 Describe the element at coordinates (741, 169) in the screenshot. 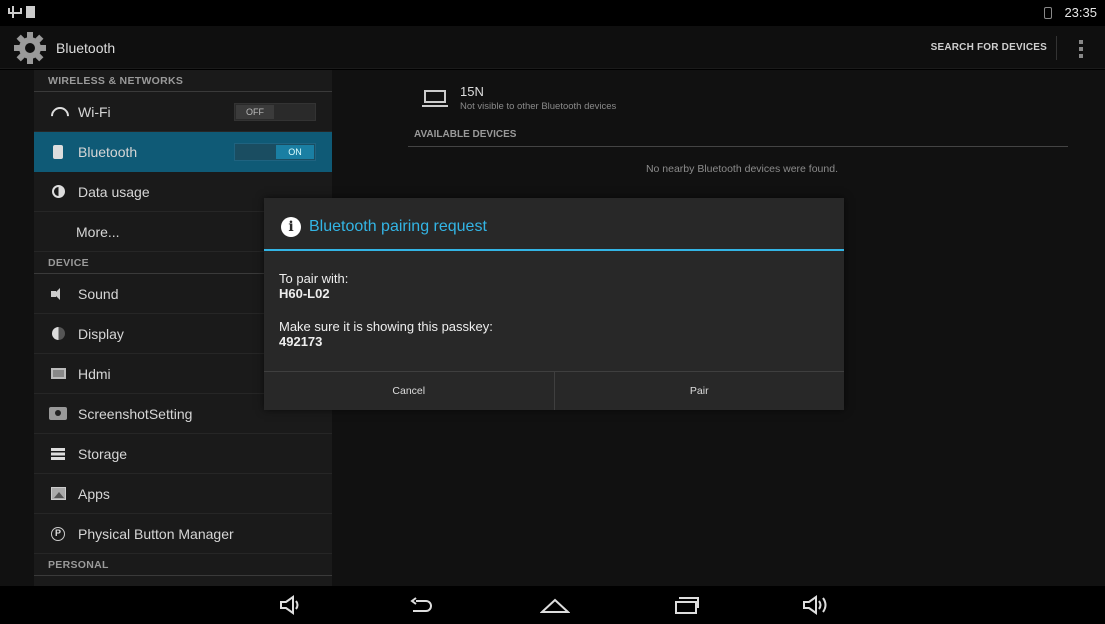

I see `no-devices-message: No nearby Bluetooth devices were found.` at that location.